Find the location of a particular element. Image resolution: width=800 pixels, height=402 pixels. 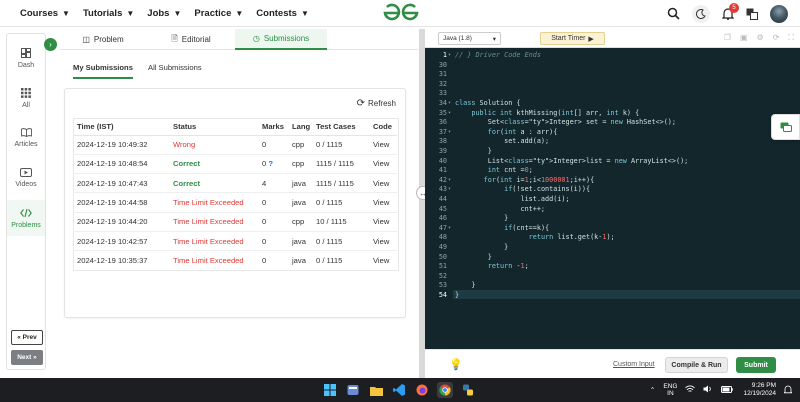

tab-problem: ◫ Problem is located at coordinates (103, 39).